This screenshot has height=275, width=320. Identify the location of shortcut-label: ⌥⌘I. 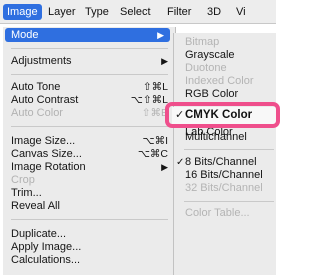
(155, 141).